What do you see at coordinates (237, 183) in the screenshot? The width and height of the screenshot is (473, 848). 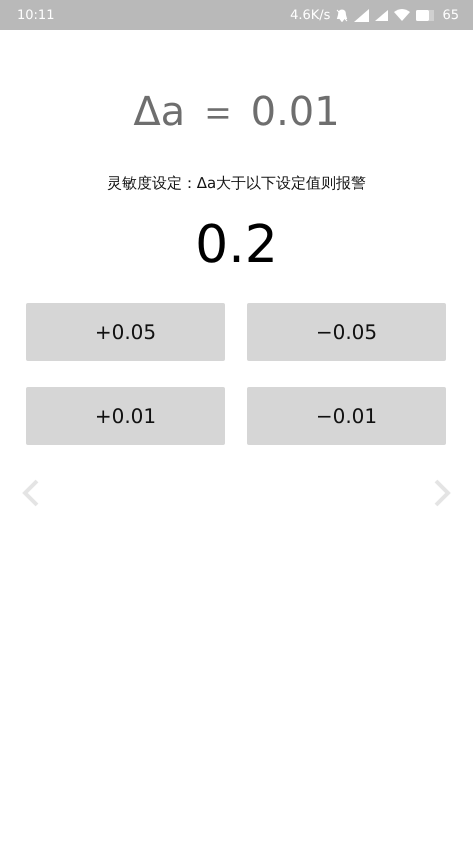 I see `sensitivity-label: 灵敏度设定：Δa大于以下设定值则报警` at bounding box center [237, 183].